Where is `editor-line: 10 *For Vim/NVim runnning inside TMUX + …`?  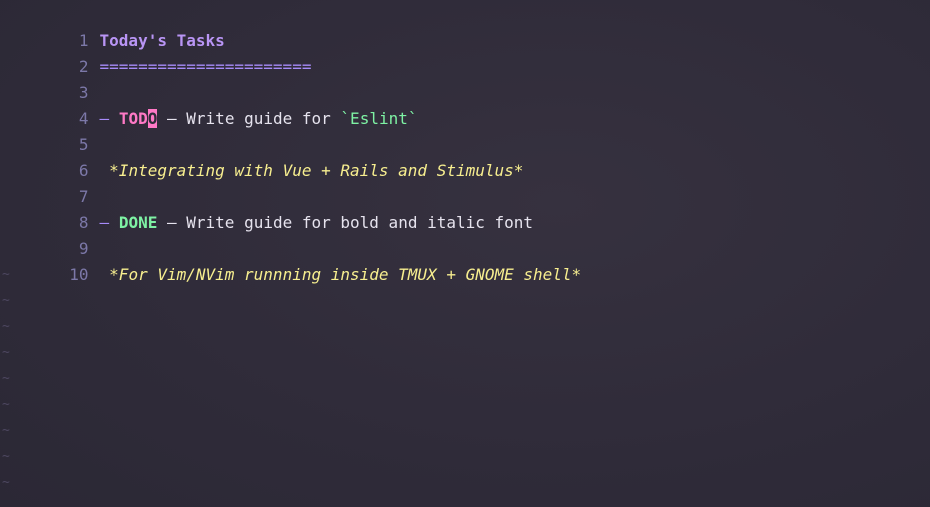 editor-line: 10 *For Vim/NVim runnning inside TMUX + … is located at coordinates (290, 260).